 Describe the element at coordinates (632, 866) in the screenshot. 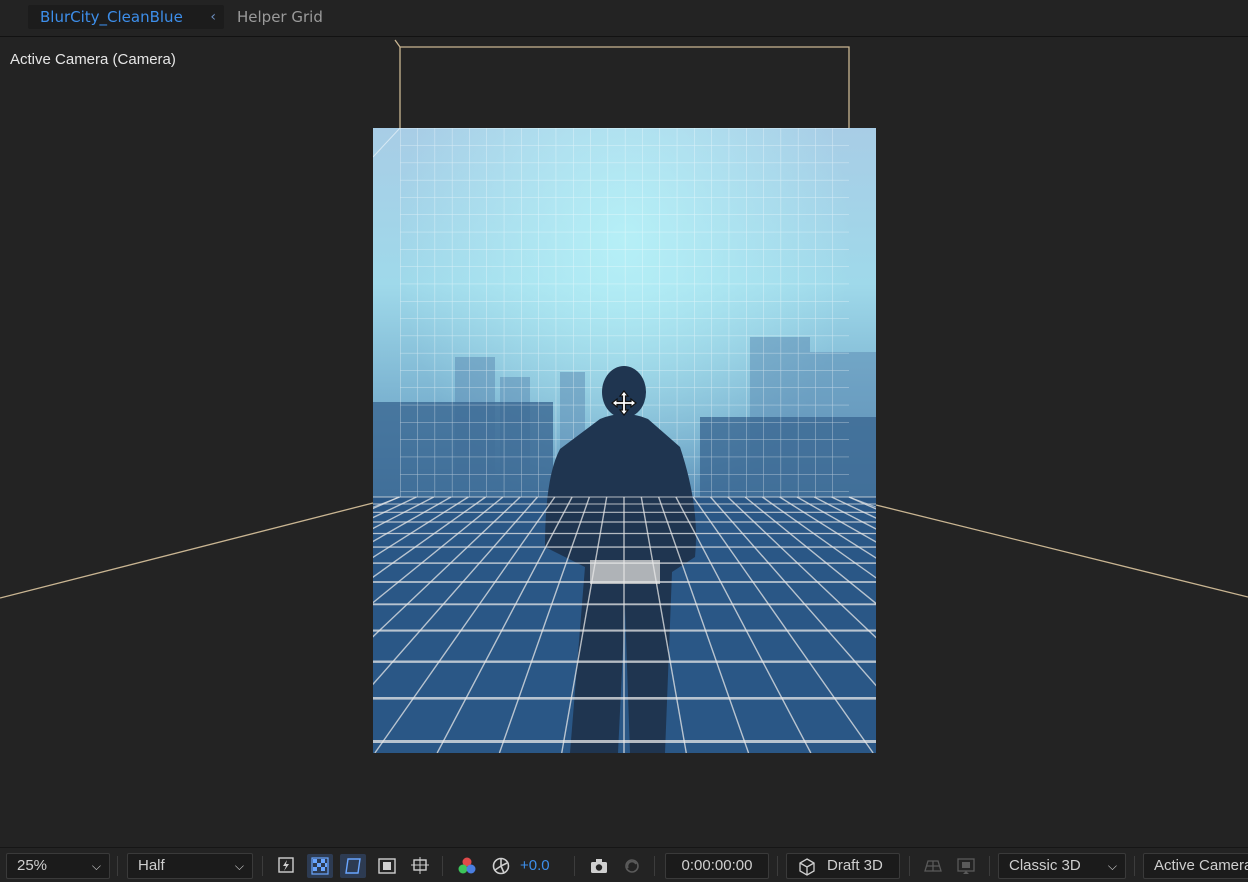

I see `show-snapshot-icon` at that location.